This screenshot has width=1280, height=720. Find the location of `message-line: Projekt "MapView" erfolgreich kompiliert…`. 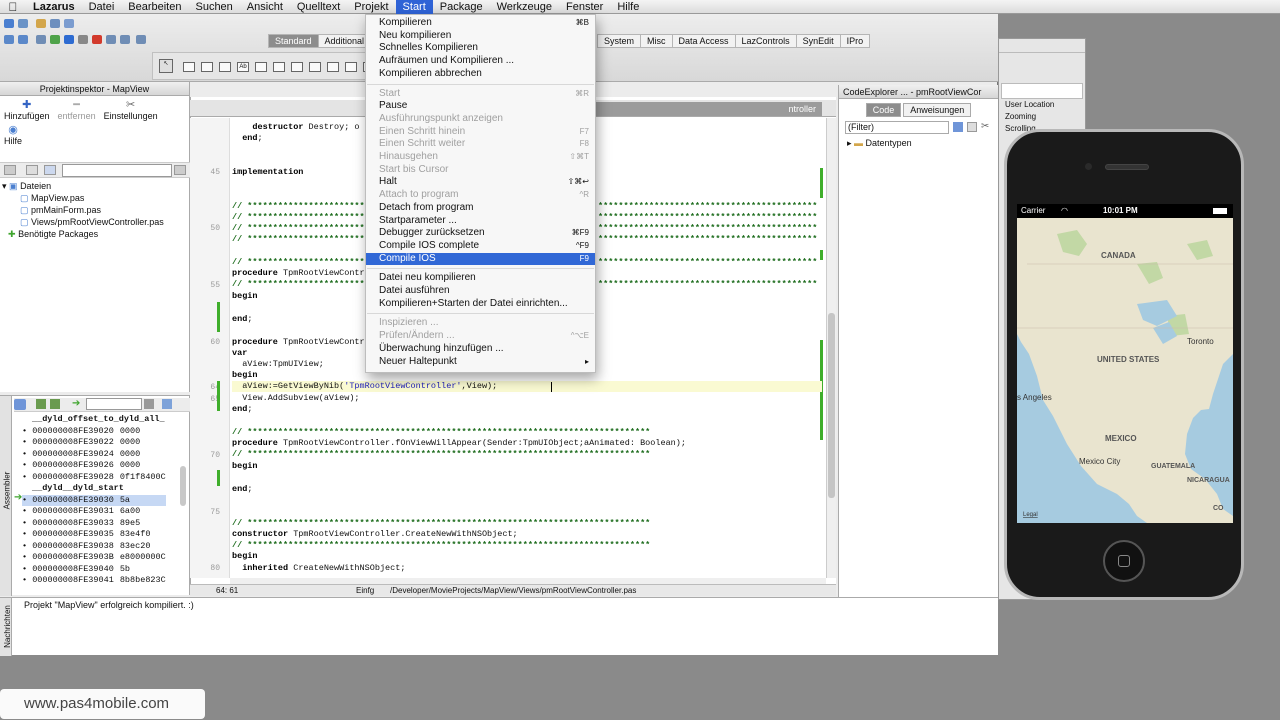

message-line: Projekt "MapView" erfolgreich kompiliert… is located at coordinates (109, 605).